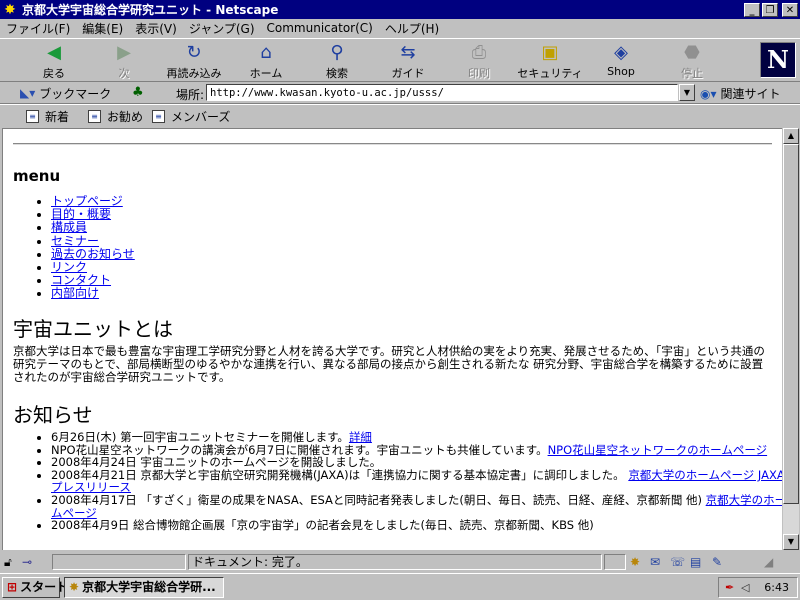 The image size is (800, 600). What do you see at coordinates (75, 293) in the screenshot?
I see `link-internal: 内部向け` at bounding box center [75, 293].